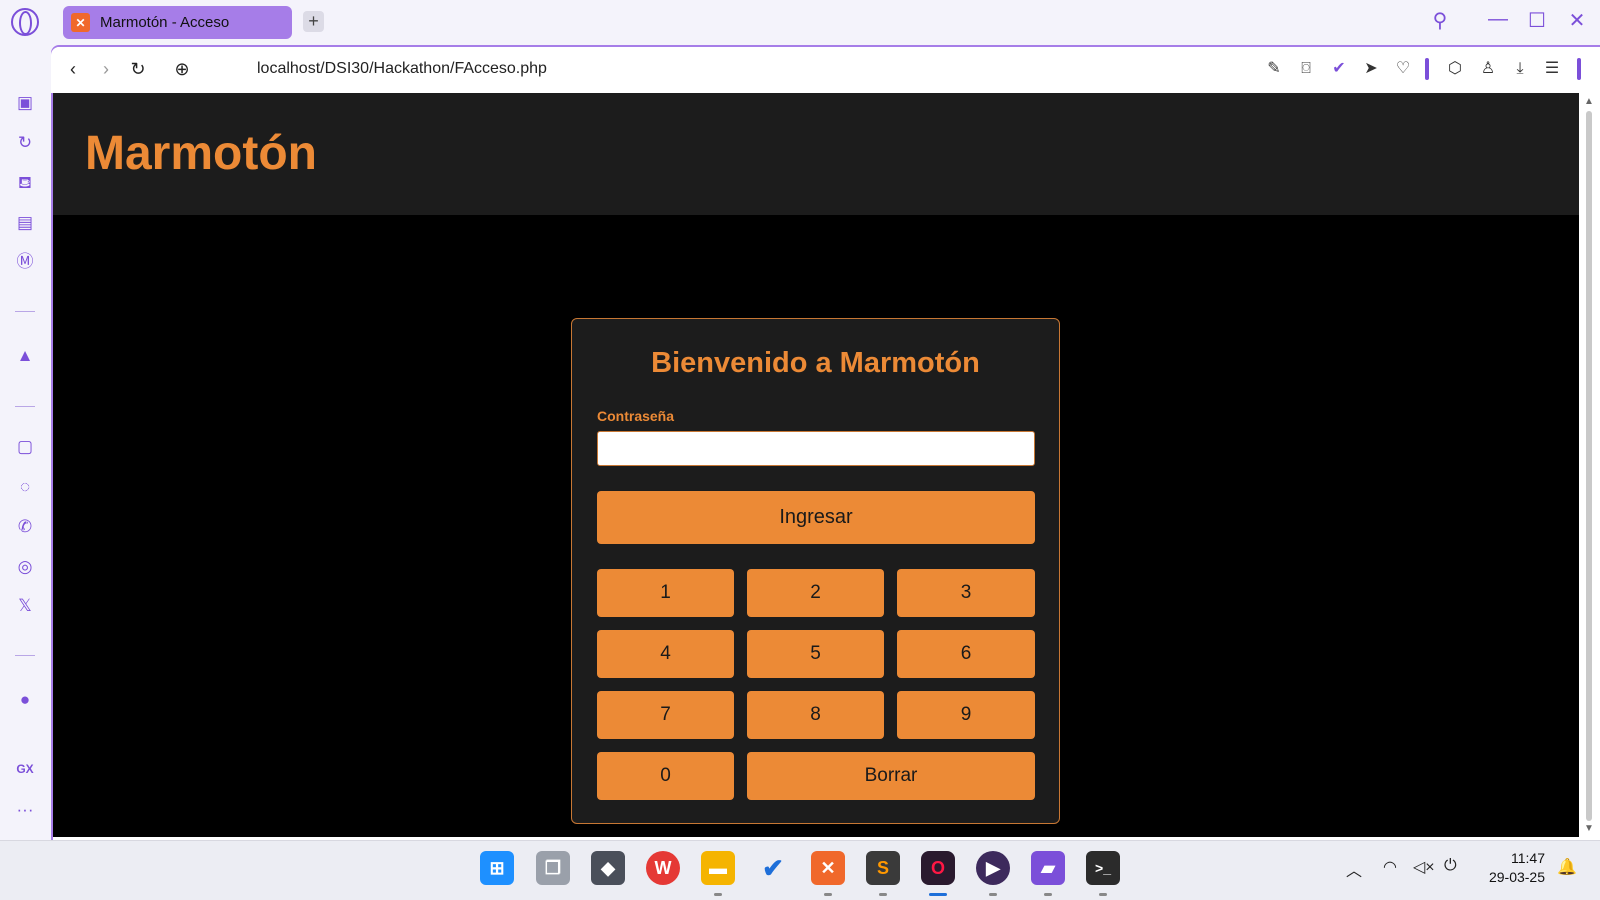 The image size is (1600, 900). What do you see at coordinates (201, 153) in the screenshot?
I see `site-title: Marmotón` at bounding box center [201, 153].